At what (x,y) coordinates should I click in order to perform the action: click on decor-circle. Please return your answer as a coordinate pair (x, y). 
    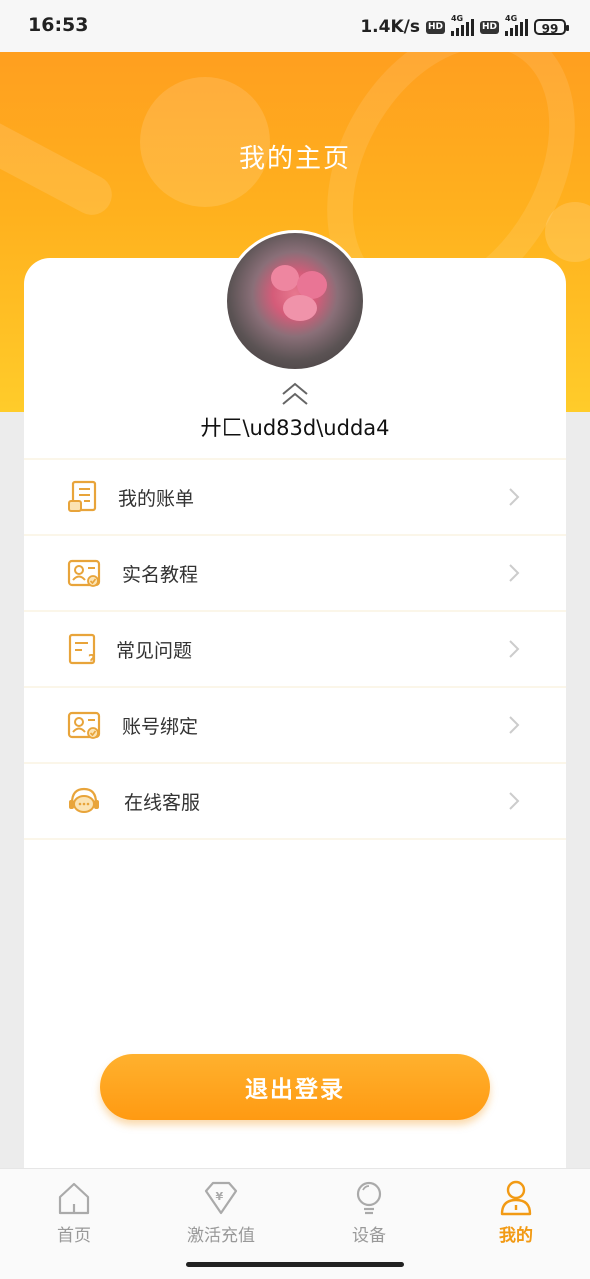
    Looking at the image, I should click on (567, 232).